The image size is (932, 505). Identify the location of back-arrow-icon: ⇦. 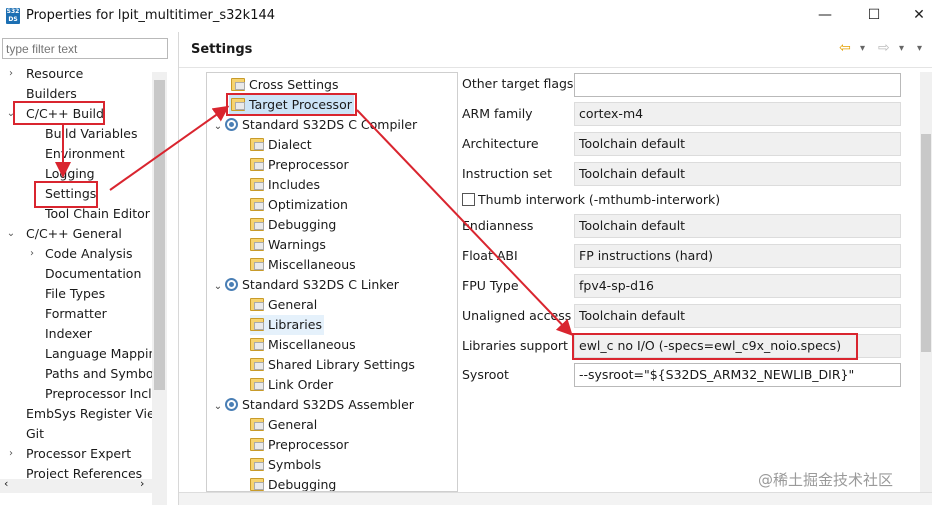
(845, 48).